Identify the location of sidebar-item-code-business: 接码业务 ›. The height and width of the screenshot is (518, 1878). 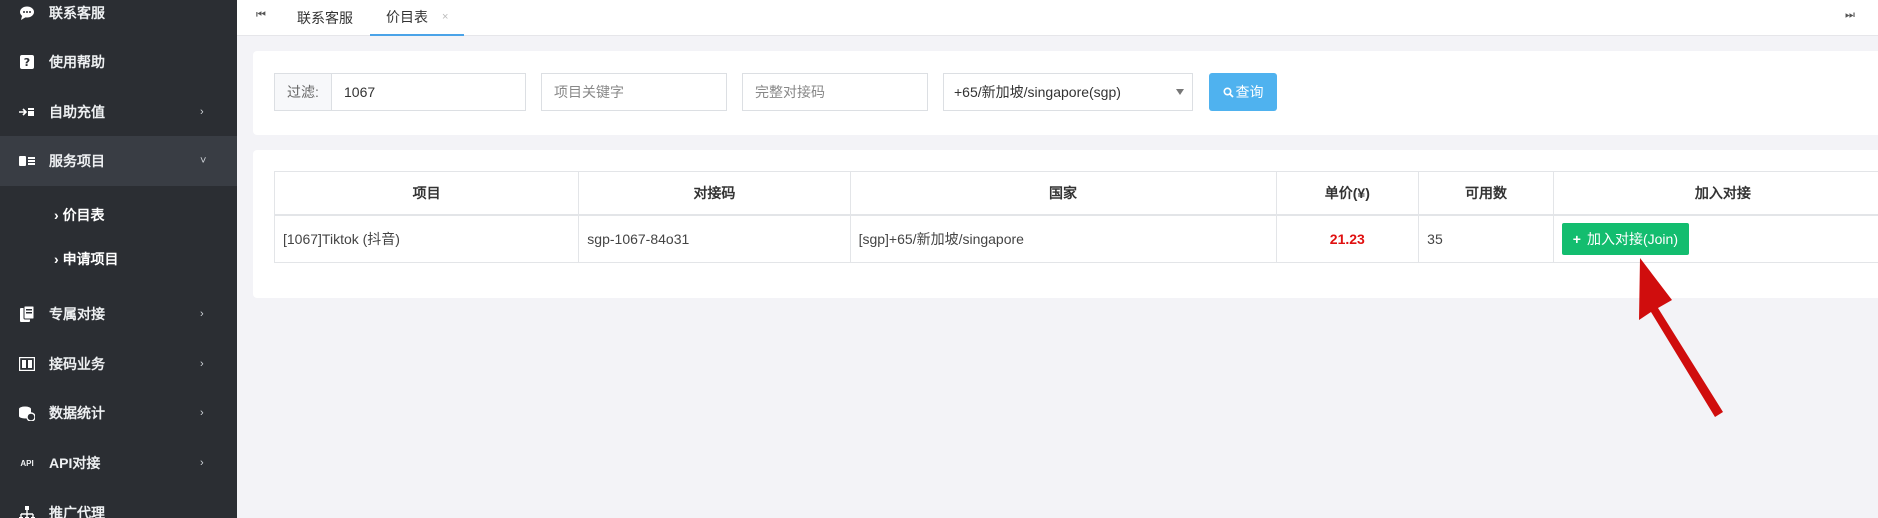
(118, 364).